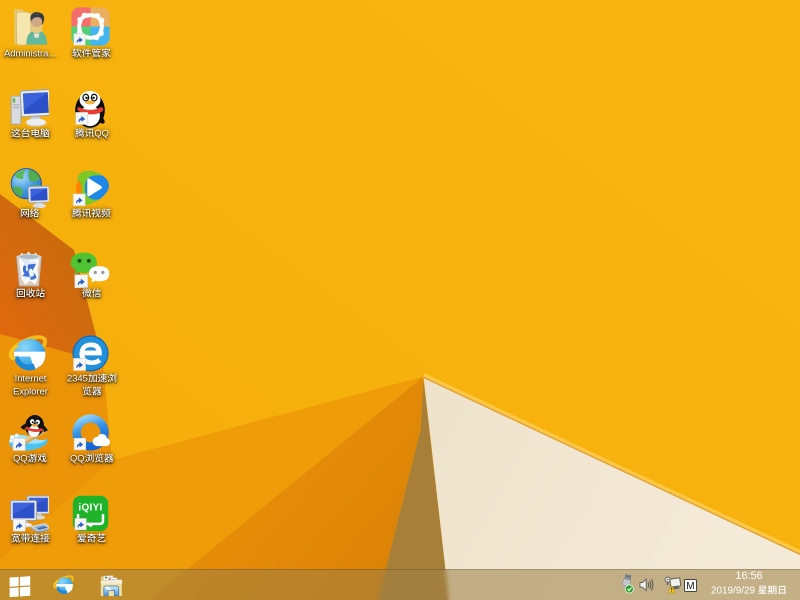 The image size is (800, 600). I want to click on svg-text: iQIYI, so click(90, 507).